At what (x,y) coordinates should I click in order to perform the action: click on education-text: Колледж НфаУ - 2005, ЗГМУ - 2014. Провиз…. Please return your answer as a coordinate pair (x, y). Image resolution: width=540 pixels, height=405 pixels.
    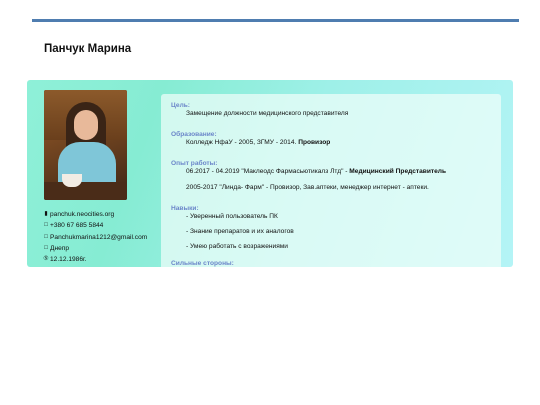
    Looking at the image, I should click on (258, 142).